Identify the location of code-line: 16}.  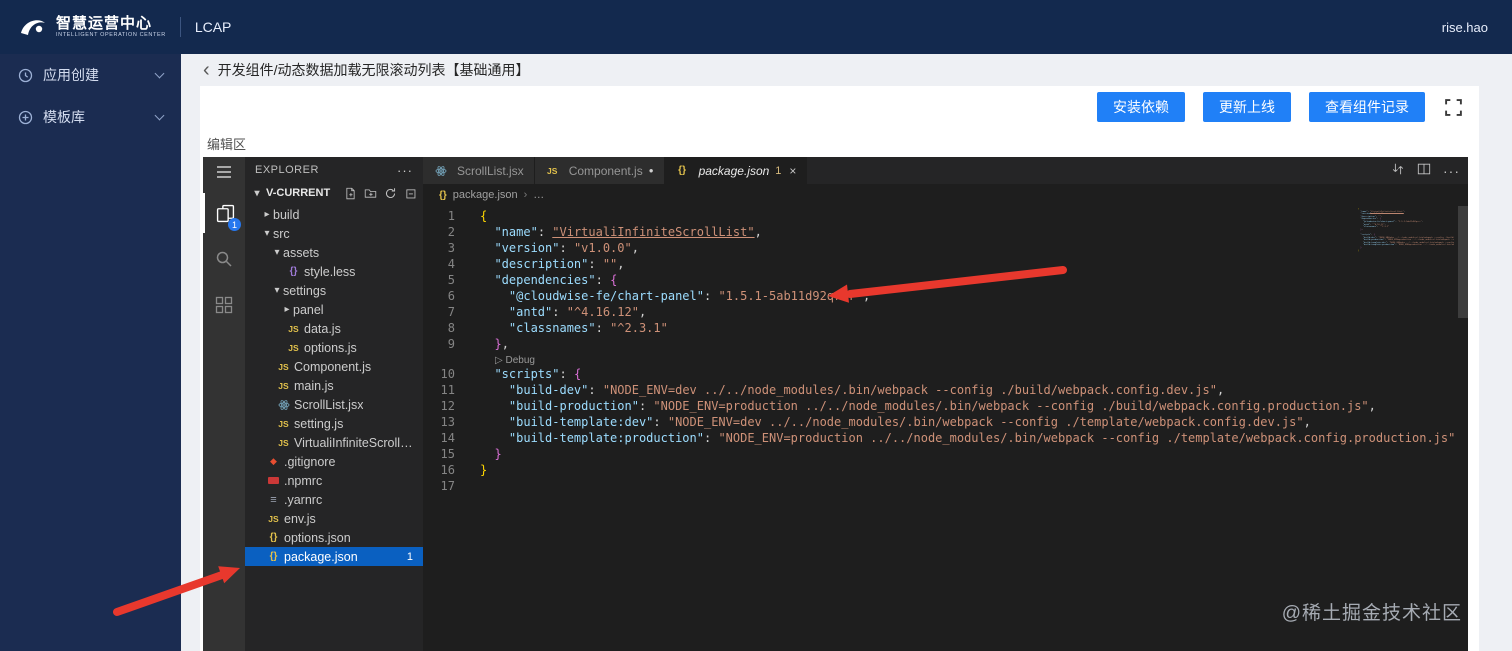
(464, 470).